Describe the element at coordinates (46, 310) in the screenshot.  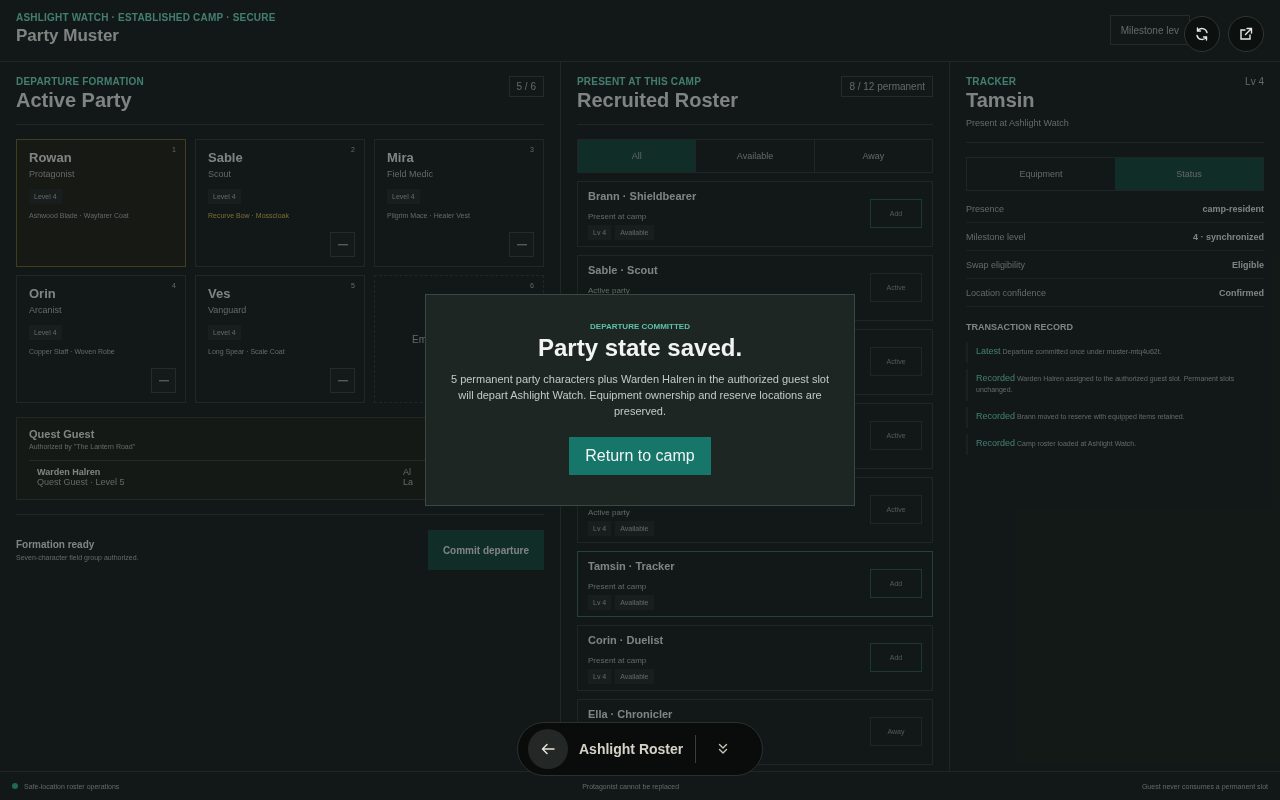
I see `member-role: Arcanist` at that location.